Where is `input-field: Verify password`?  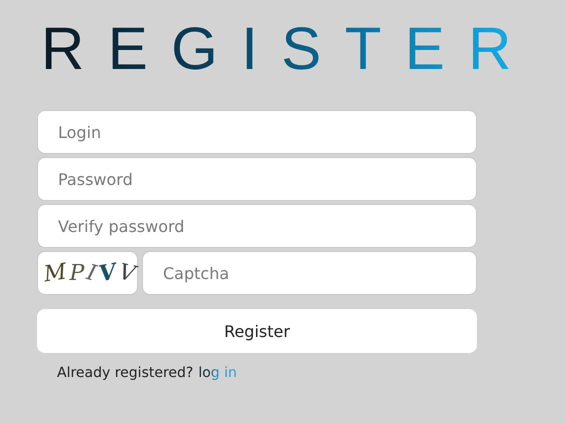 input-field: Verify password is located at coordinates (257, 226).